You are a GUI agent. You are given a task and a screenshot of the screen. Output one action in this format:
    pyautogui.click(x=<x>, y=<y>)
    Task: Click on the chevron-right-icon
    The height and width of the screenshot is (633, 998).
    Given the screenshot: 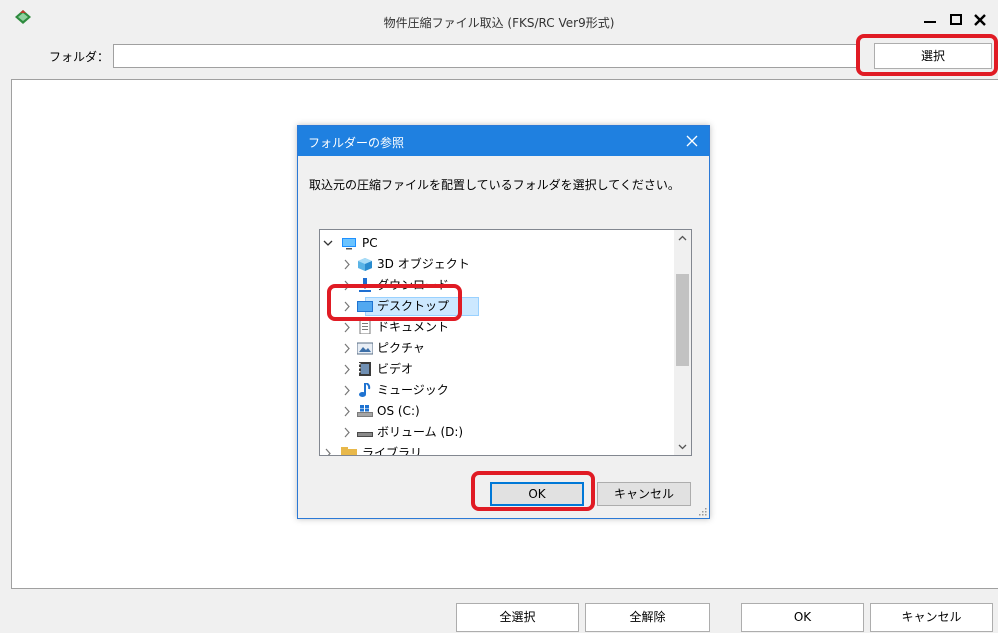 What is the action you would take?
    pyautogui.click(x=328, y=449)
    